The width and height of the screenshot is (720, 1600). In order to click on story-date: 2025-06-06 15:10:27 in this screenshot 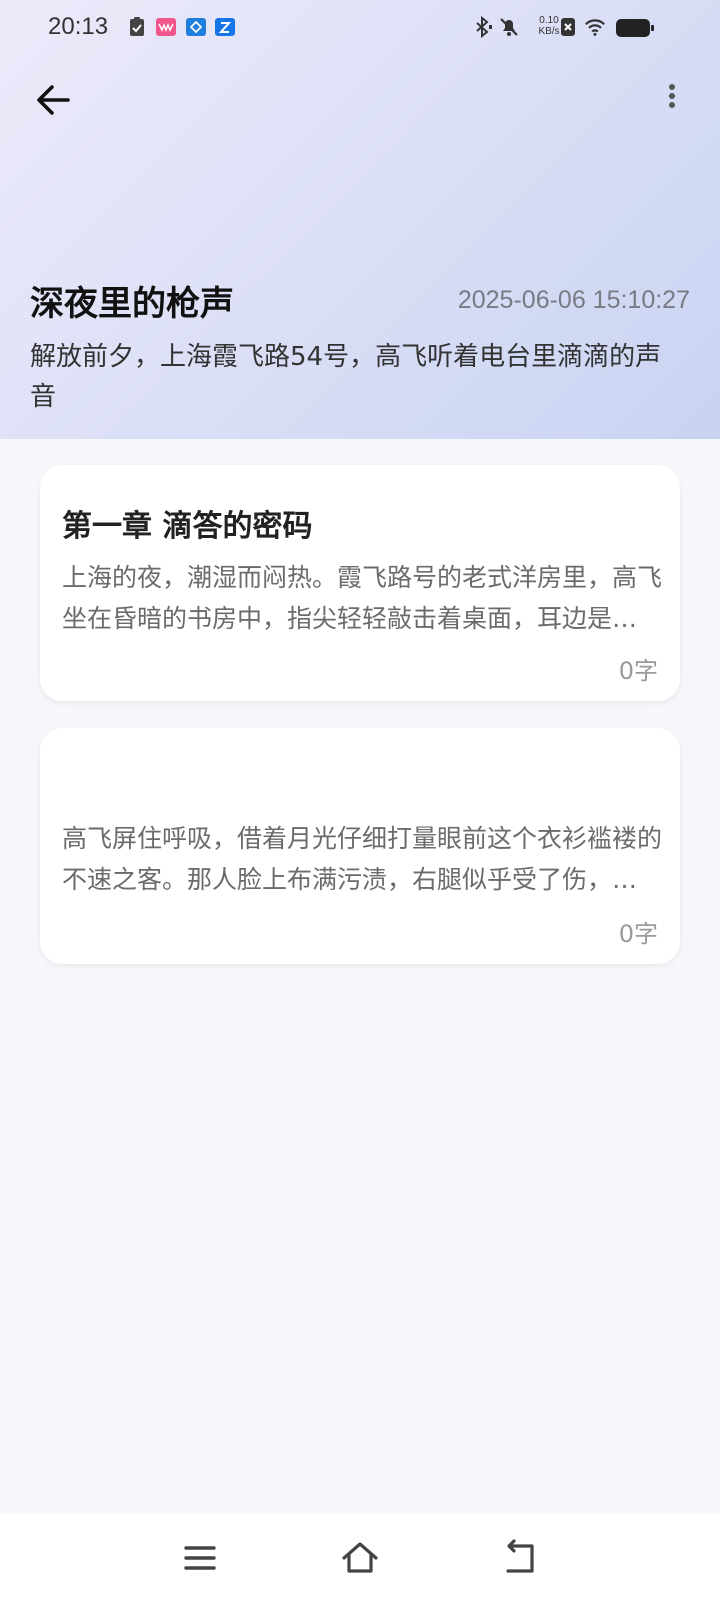, I will do `click(573, 300)`.